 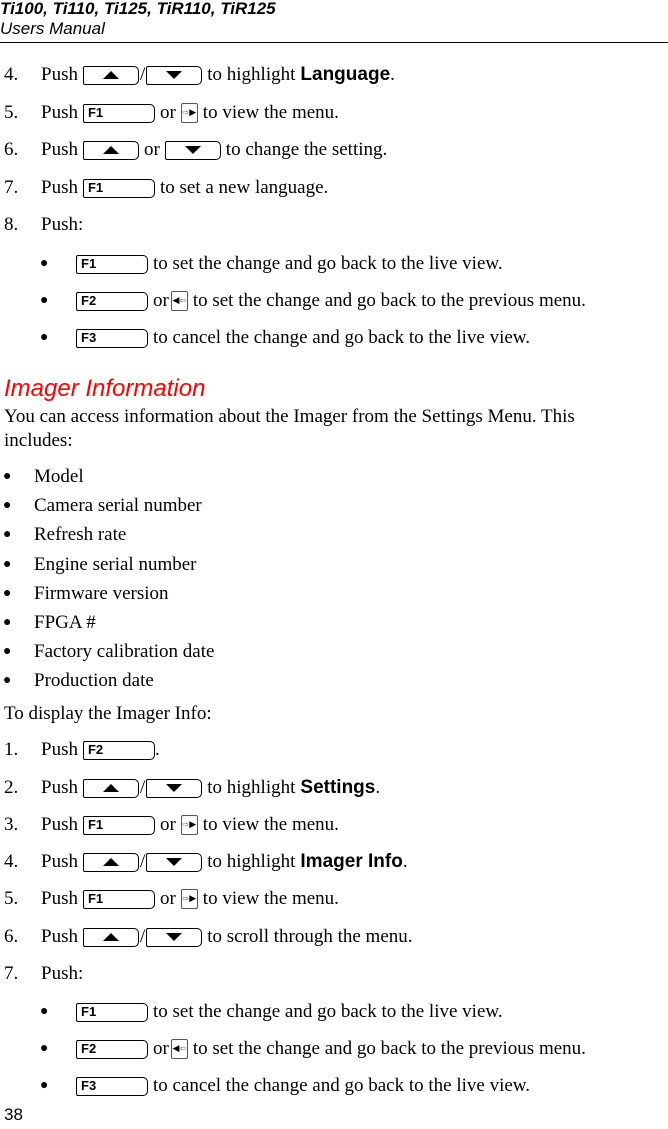 I want to click on manual-product-title: Ti100, Ti110, Ti125, TiR110, TiR125, so click(x=138, y=9).